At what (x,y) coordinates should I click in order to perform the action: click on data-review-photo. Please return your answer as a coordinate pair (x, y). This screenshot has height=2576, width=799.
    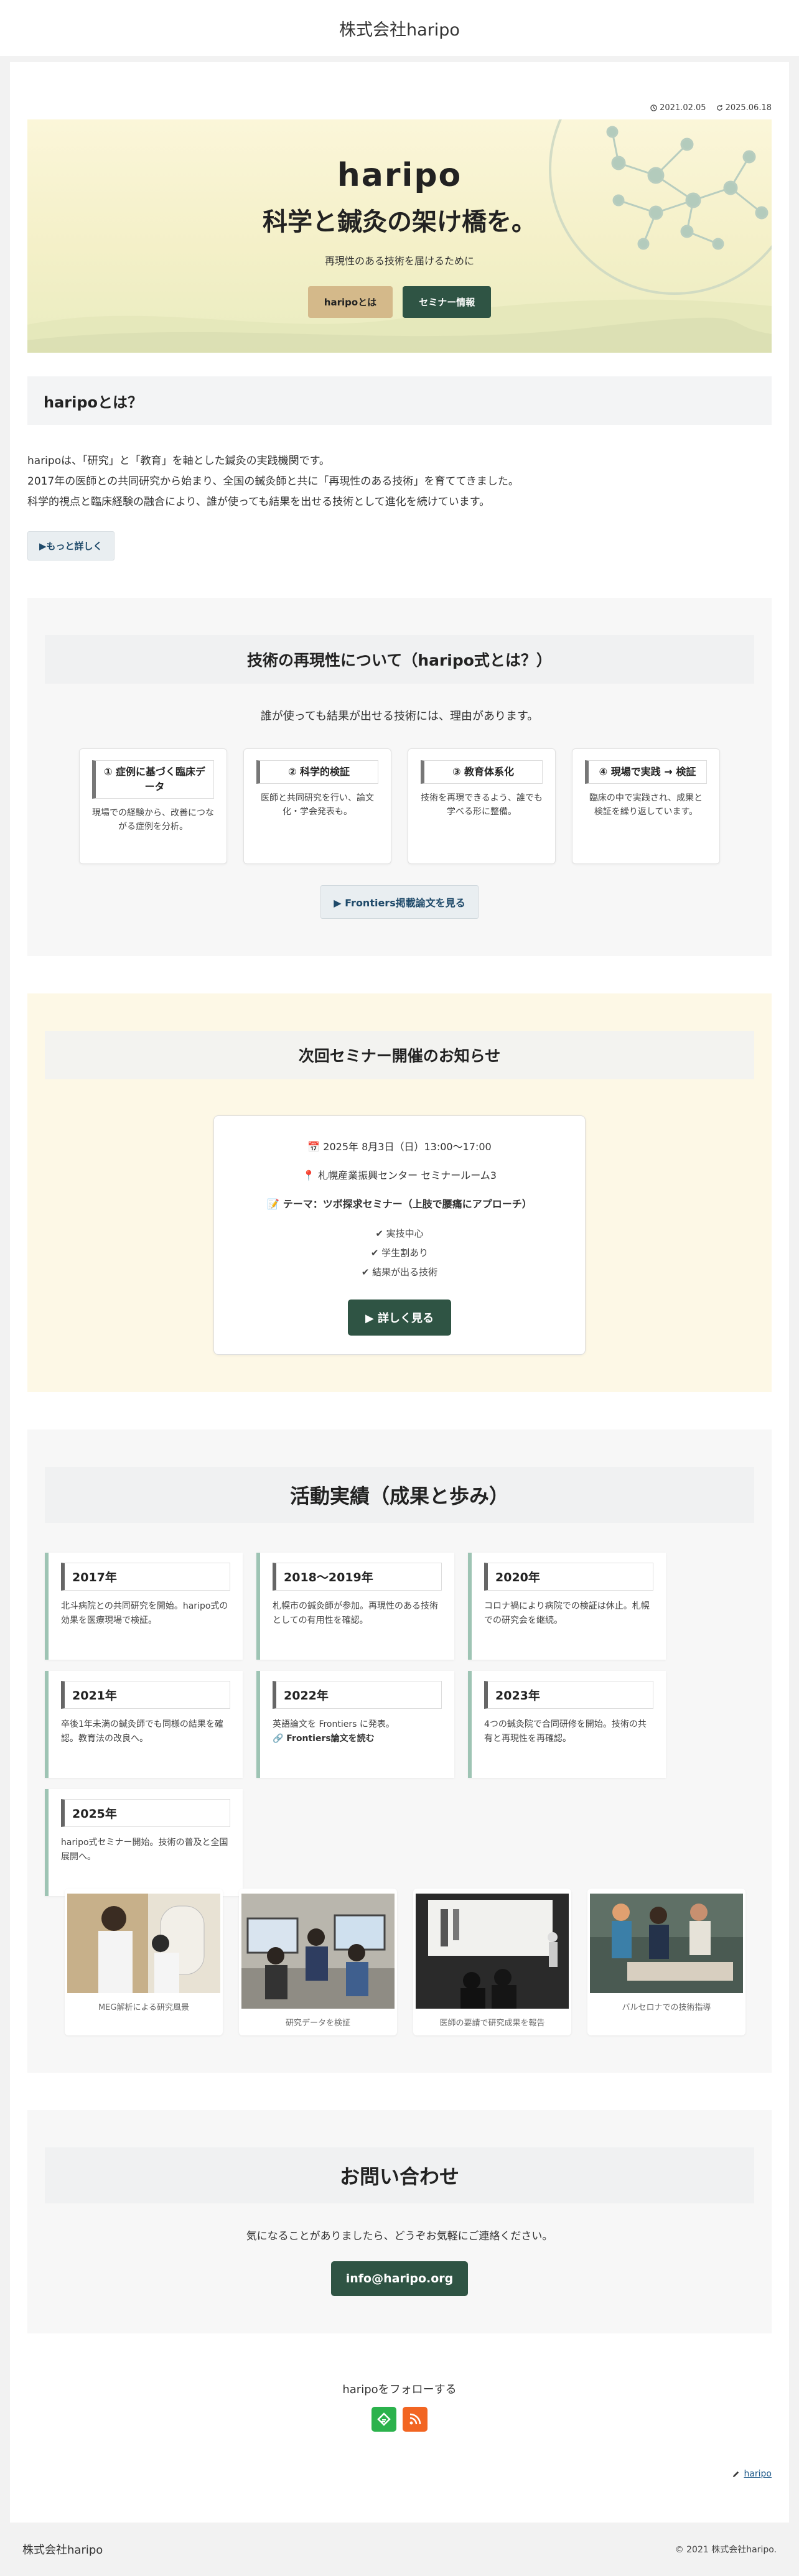
    Looking at the image, I should click on (318, 1951).